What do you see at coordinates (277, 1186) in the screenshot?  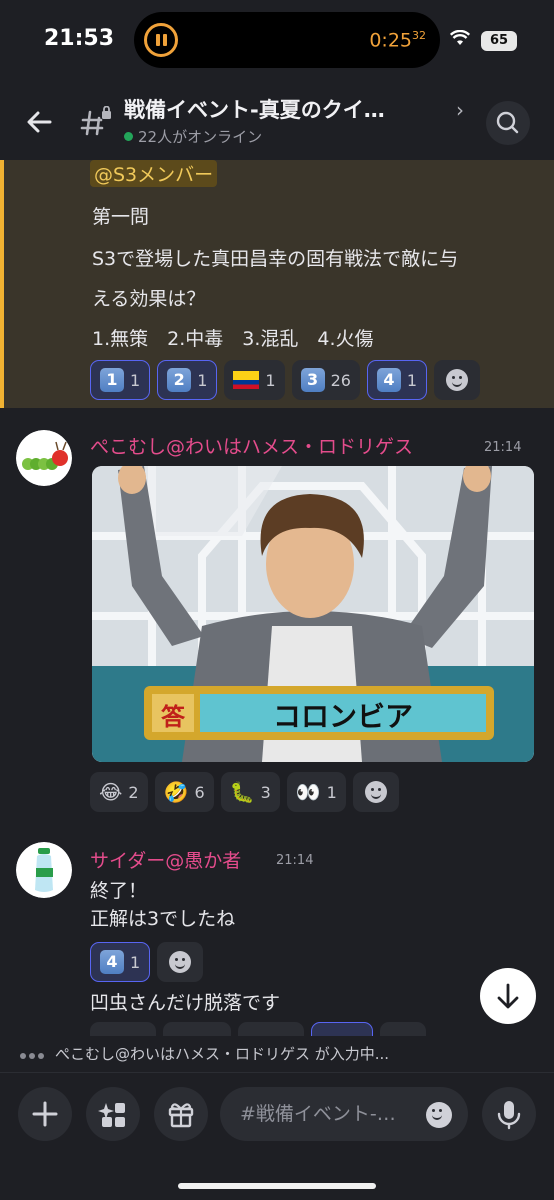 I see `home-indicator` at bounding box center [277, 1186].